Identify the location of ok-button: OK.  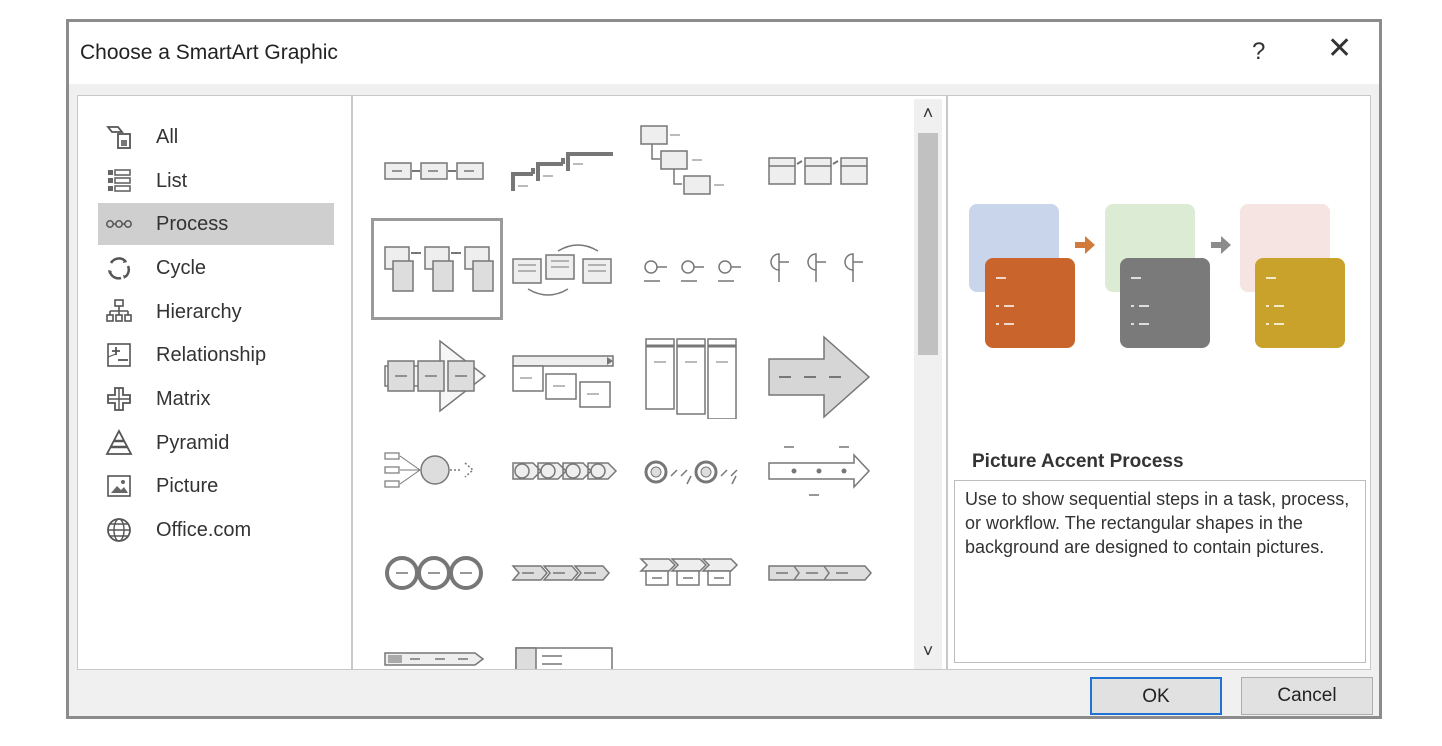
(1156, 696).